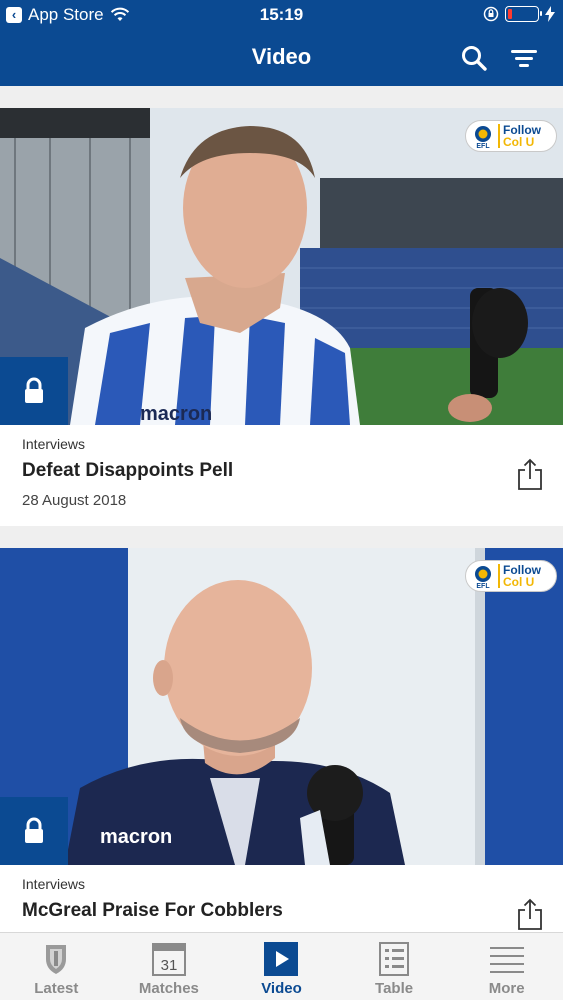 The image size is (563, 1000). I want to click on tab-label: Matches, so click(168, 988).